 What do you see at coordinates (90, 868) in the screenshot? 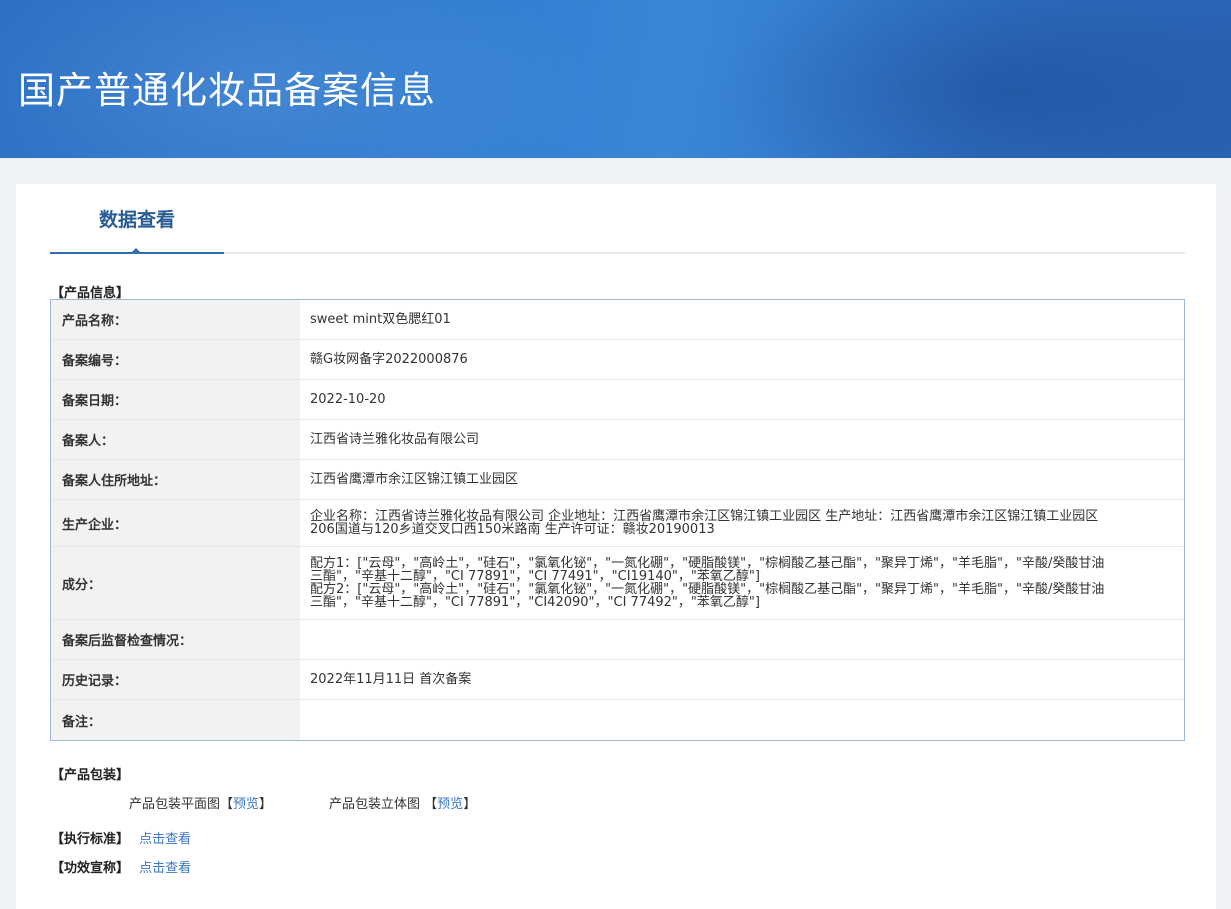
I see `efficacy-heading: 【功效宣称】` at bounding box center [90, 868].